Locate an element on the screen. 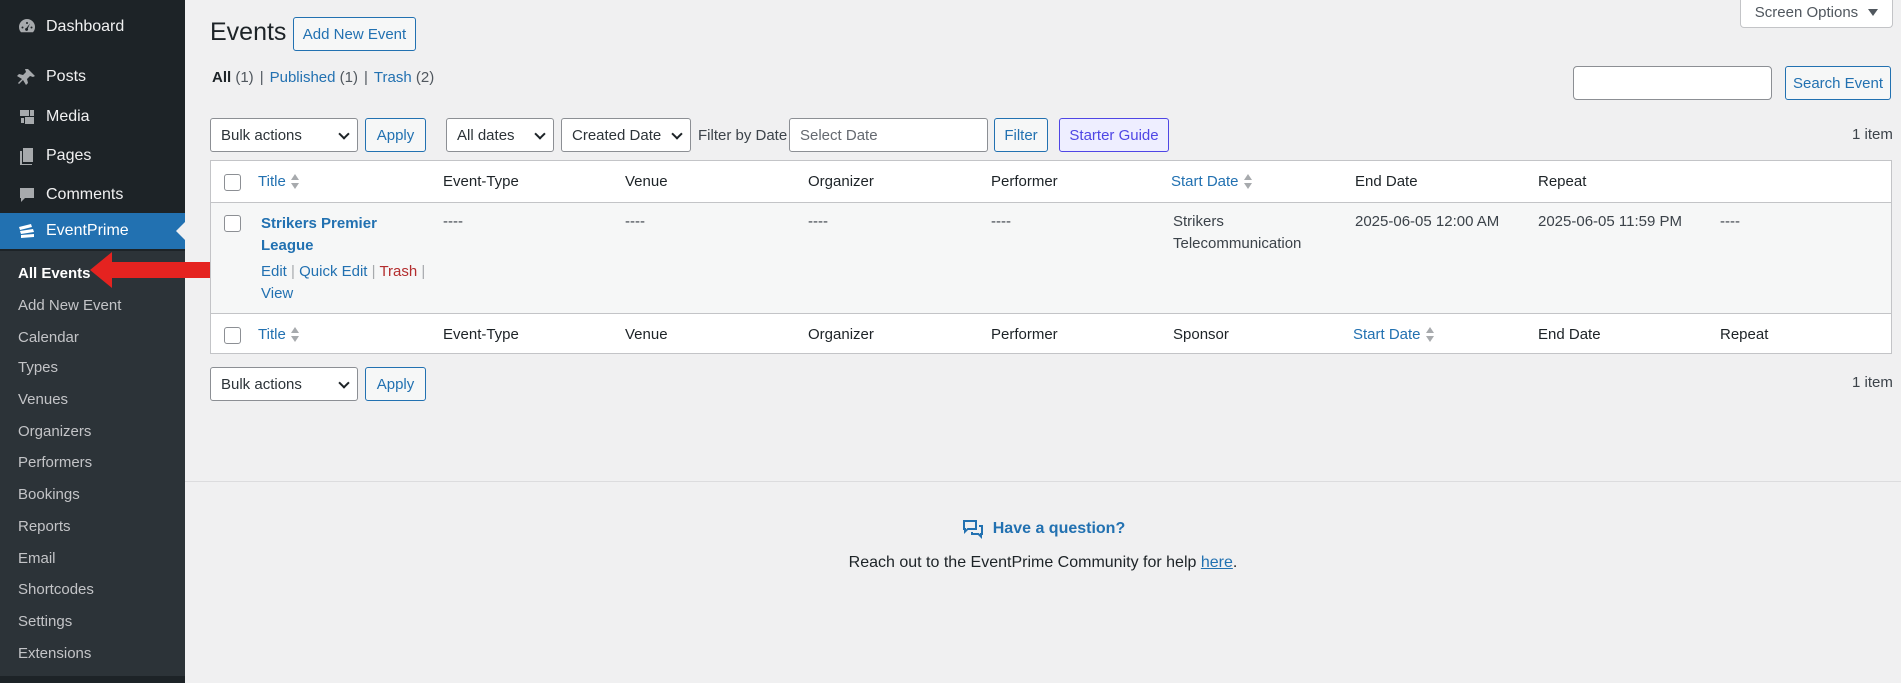 This screenshot has width=1901, height=683. sidebar-item-label: Pages is located at coordinates (69, 155).